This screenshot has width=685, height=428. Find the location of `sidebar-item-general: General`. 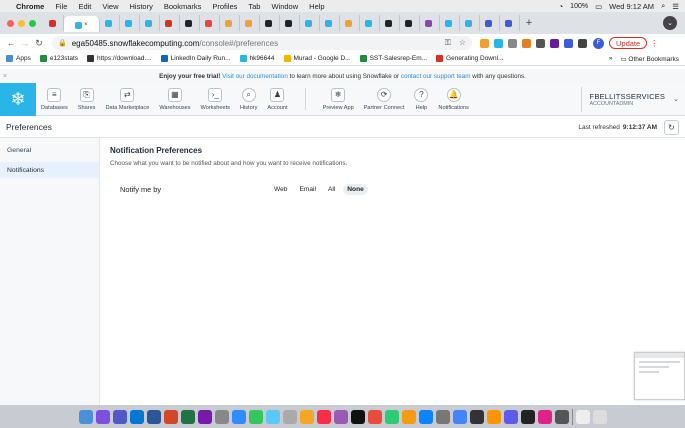

sidebar-item-general: General is located at coordinates (49, 150).